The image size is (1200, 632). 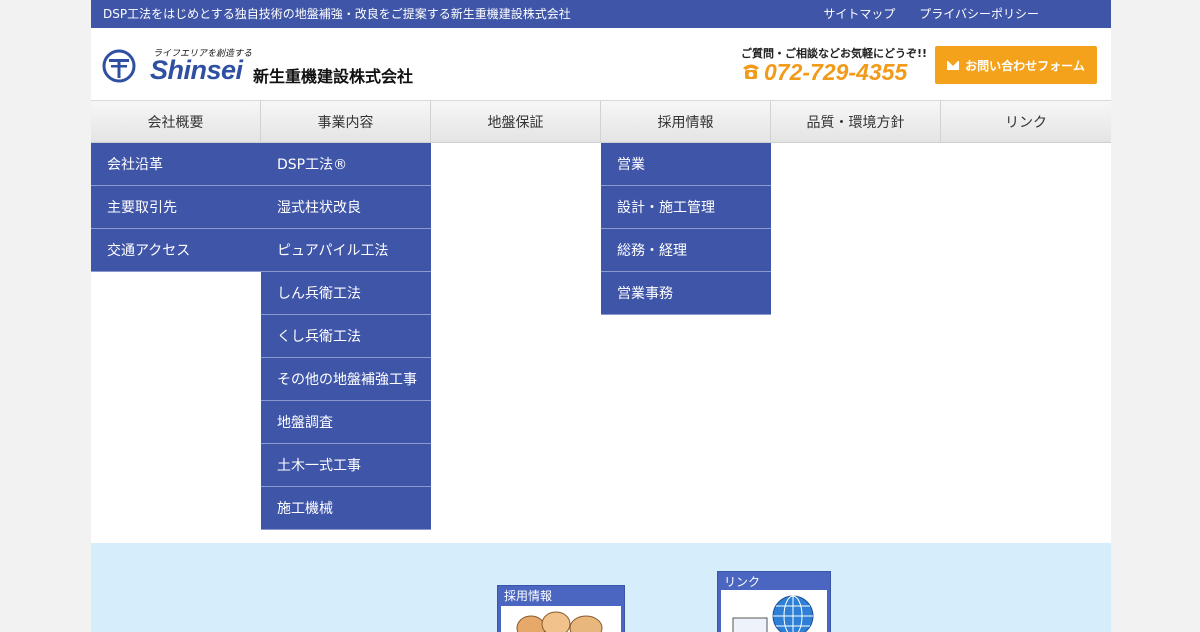 I want to click on dropdown-item-kushibee: くし兵衛工法, so click(x=346, y=336).